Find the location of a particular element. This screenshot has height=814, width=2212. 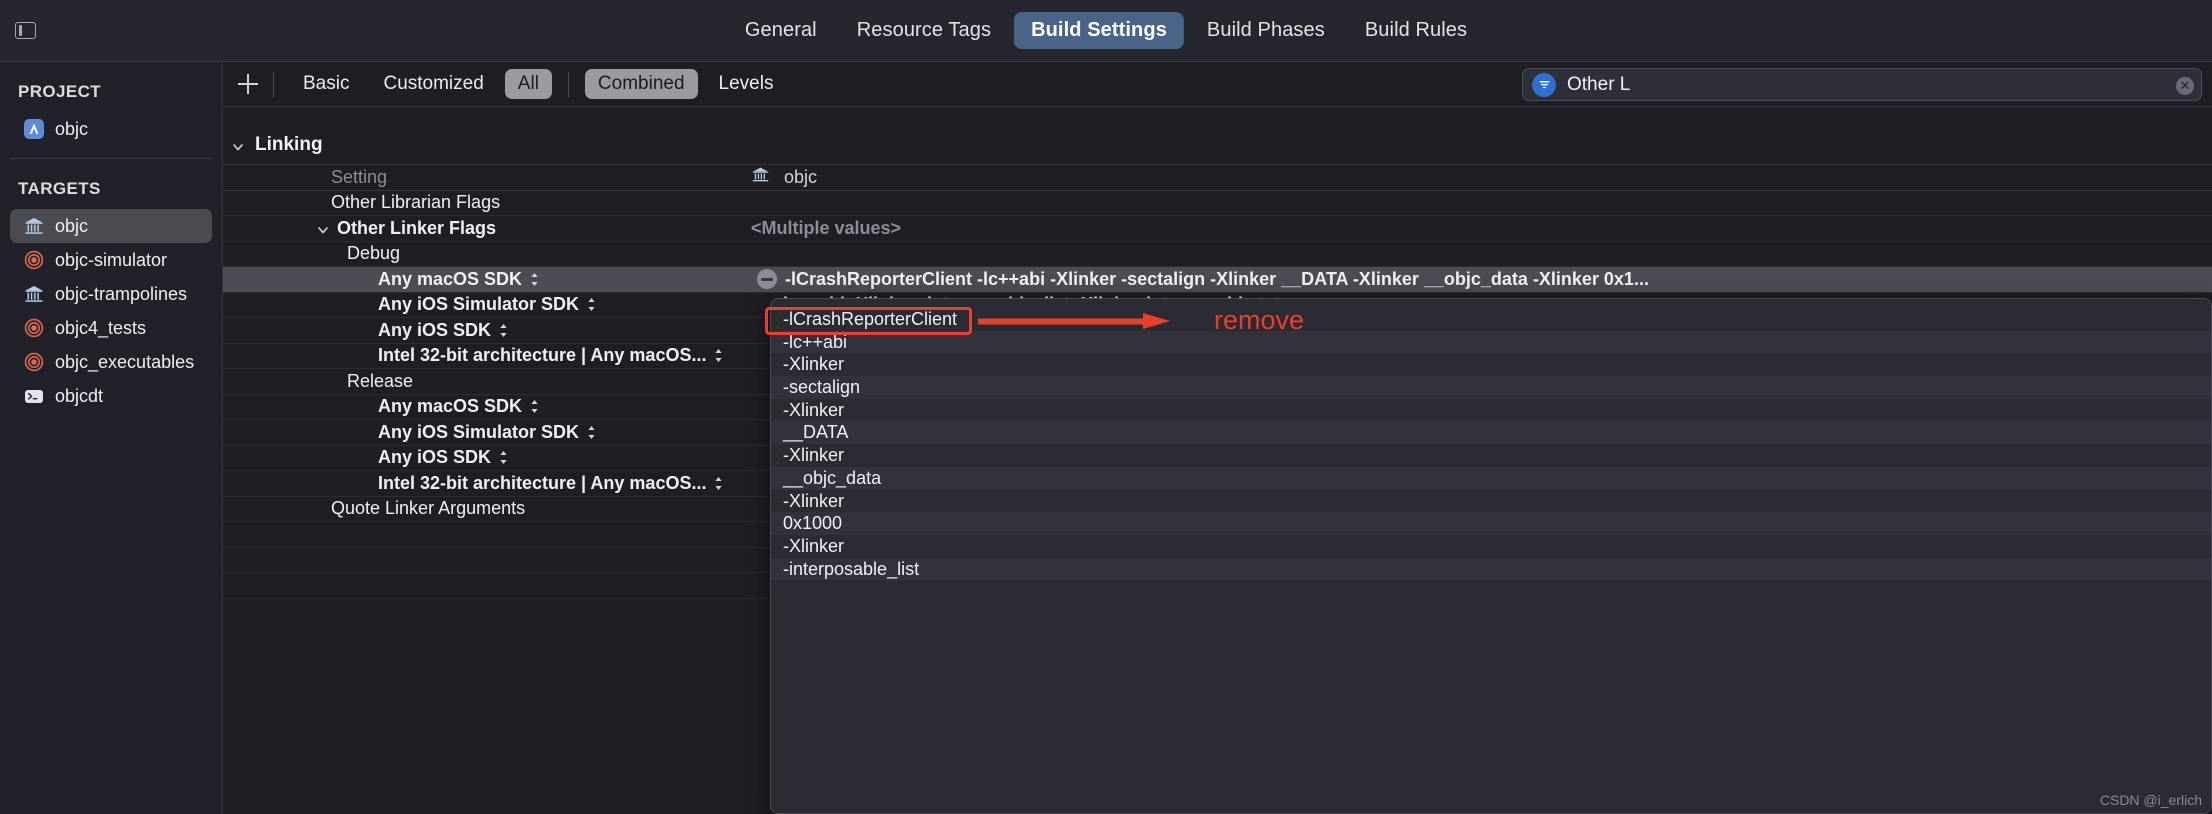

group-title: Linking is located at coordinates (289, 144).